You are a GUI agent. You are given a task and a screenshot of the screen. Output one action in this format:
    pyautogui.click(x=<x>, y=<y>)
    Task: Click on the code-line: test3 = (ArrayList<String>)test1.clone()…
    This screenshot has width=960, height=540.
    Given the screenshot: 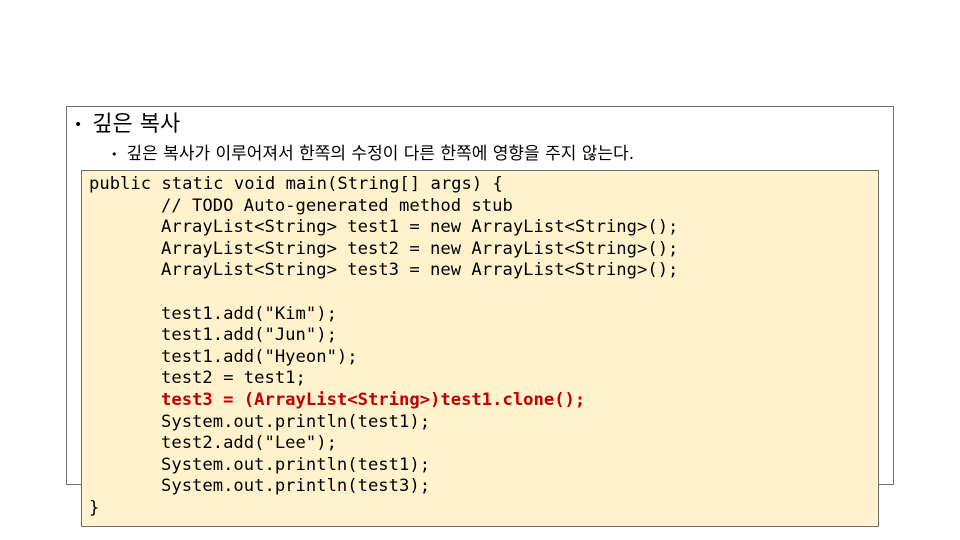 What is the action you would take?
    pyautogui.click(x=383, y=401)
    